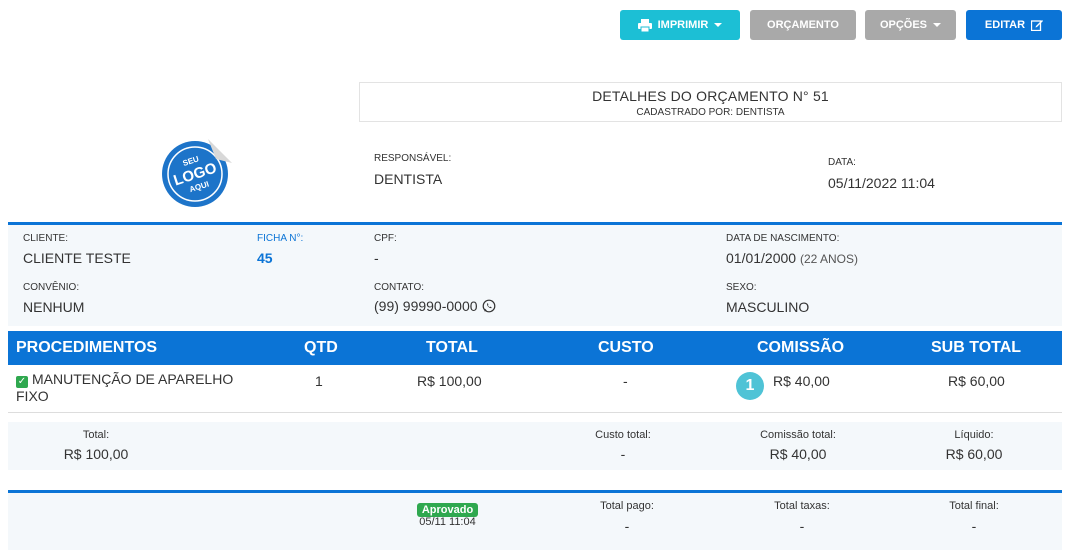  I want to click on age-value: (22 ANOS), so click(828, 259).